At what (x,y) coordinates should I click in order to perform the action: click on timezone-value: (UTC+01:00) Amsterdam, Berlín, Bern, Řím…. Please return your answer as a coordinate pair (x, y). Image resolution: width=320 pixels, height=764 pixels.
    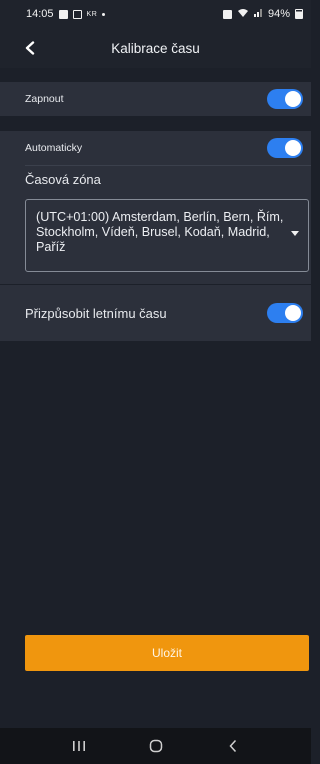
    Looking at the image, I should click on (160, 232).